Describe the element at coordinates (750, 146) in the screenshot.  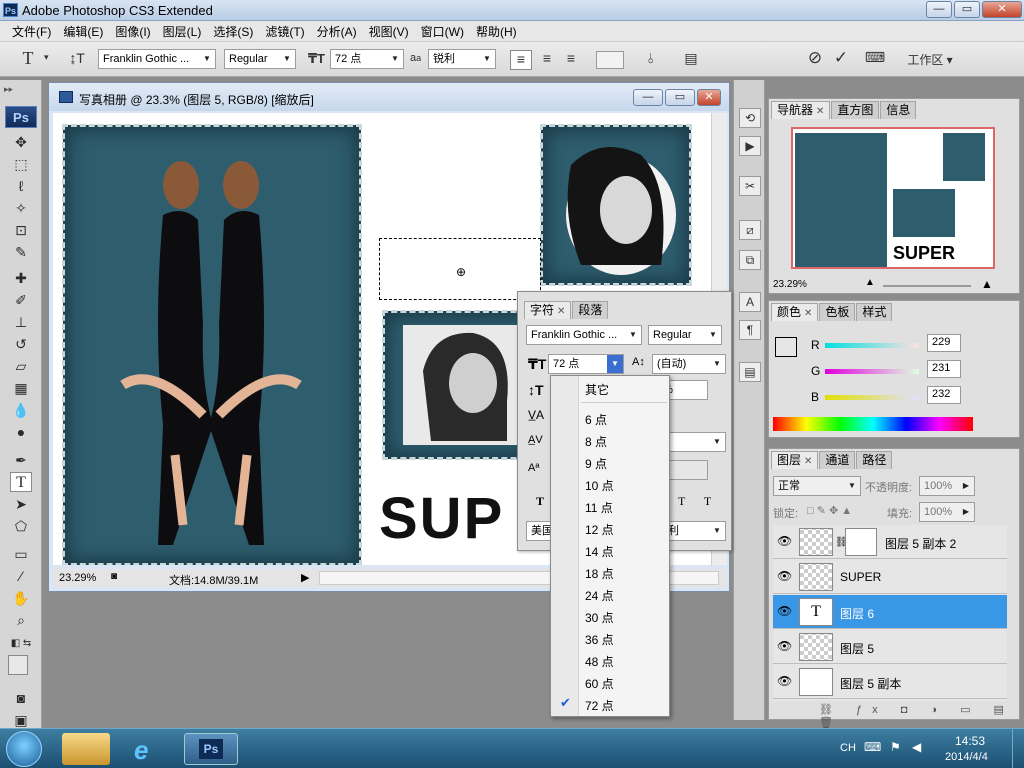
I see `actions-panel-icon: ▶` at that location.